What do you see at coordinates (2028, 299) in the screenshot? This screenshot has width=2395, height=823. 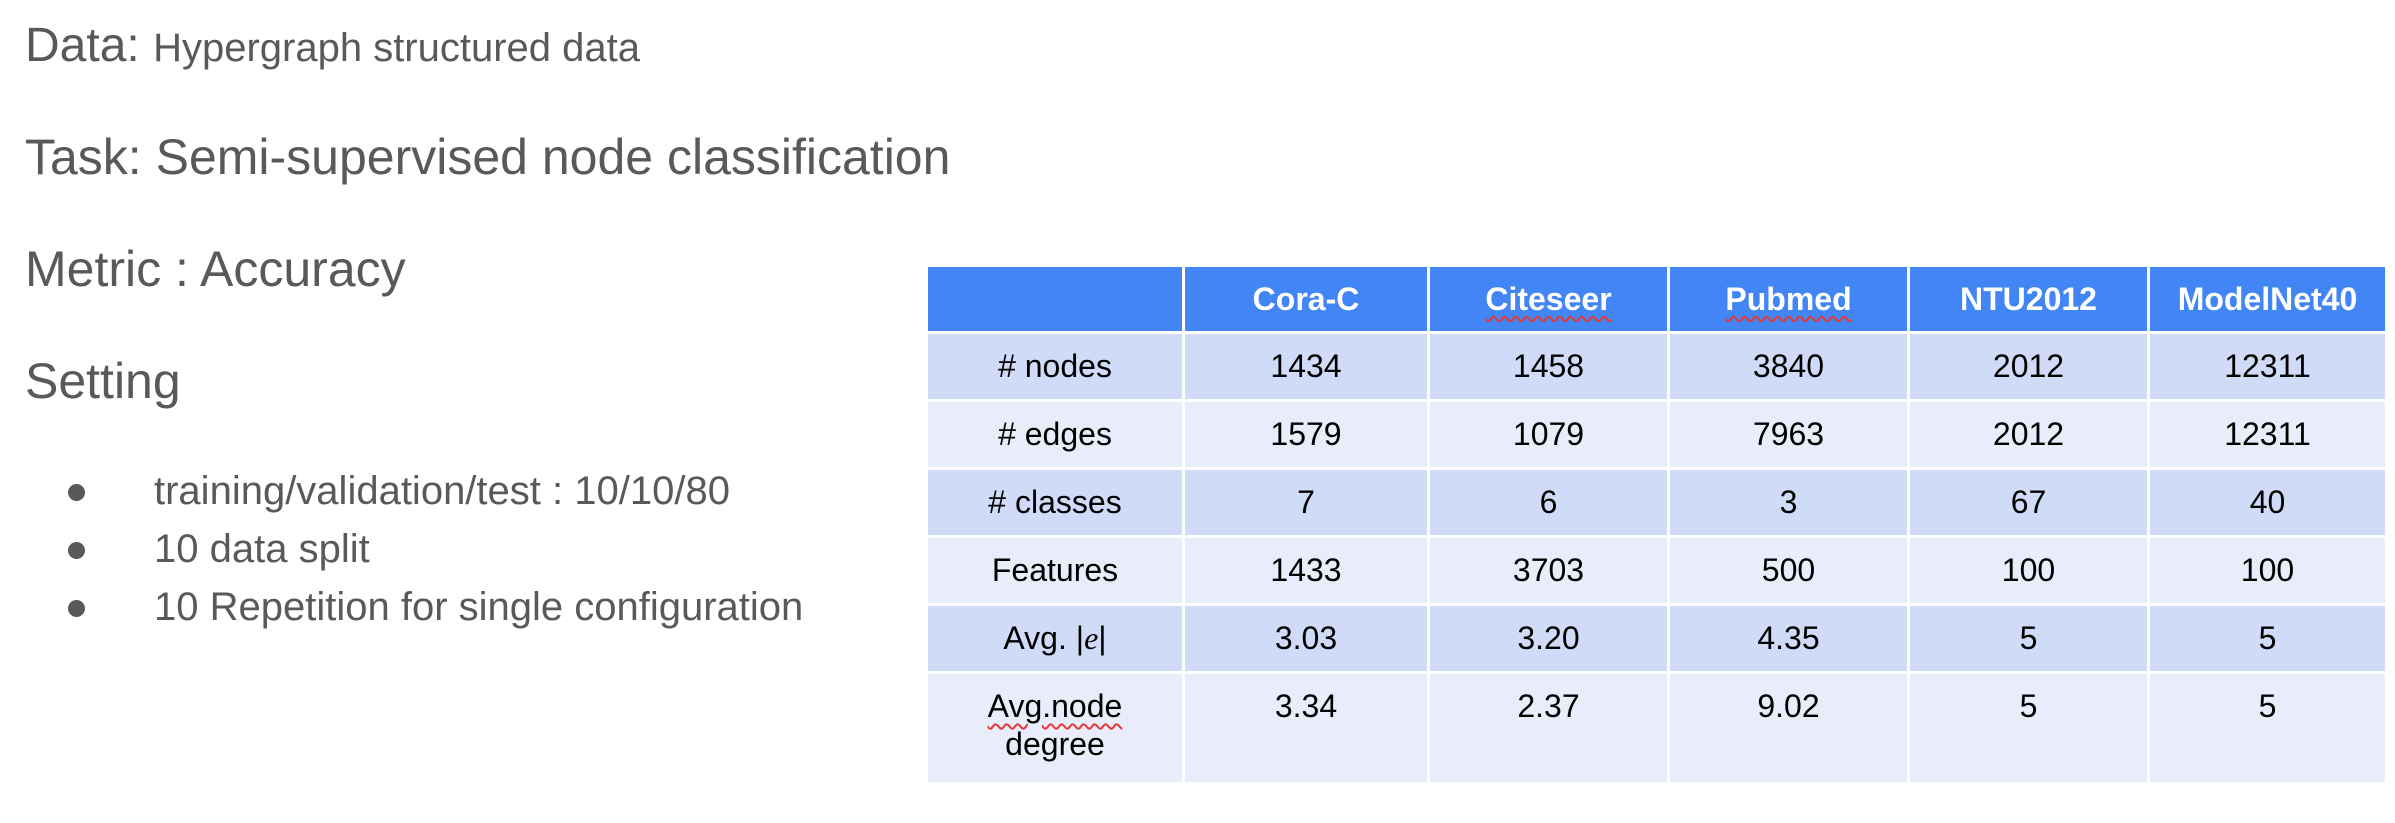 I see `header-cell-ntu2012: NTU2012` at bounding box center [2028, 299].